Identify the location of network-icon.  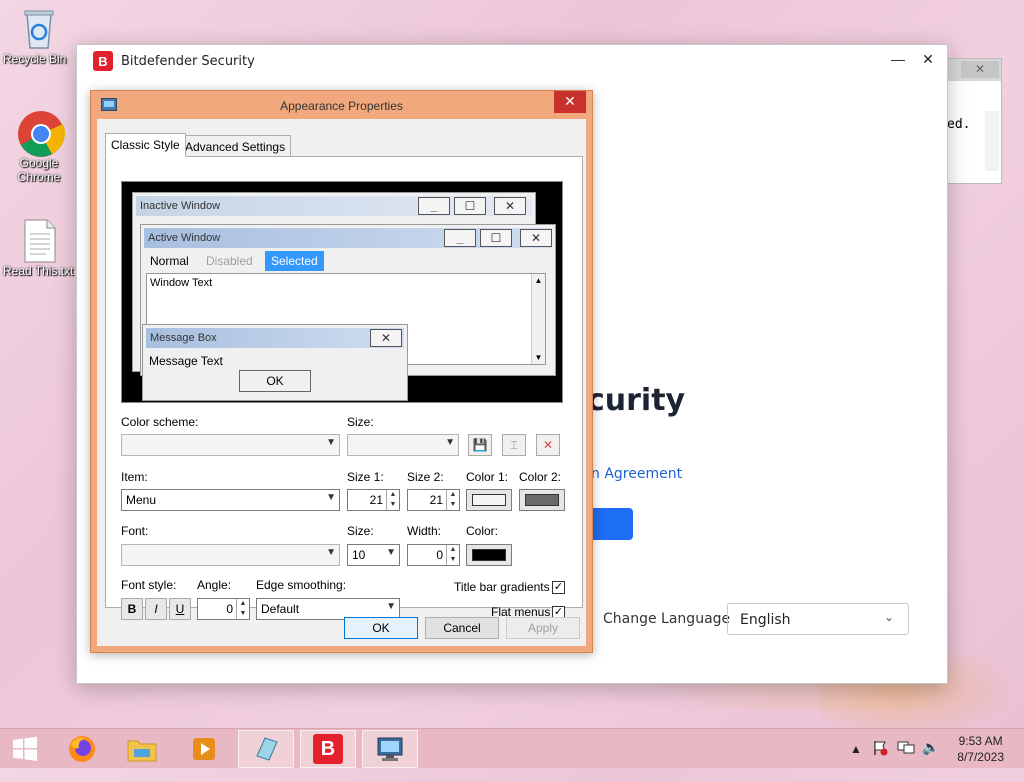
(906, 760).